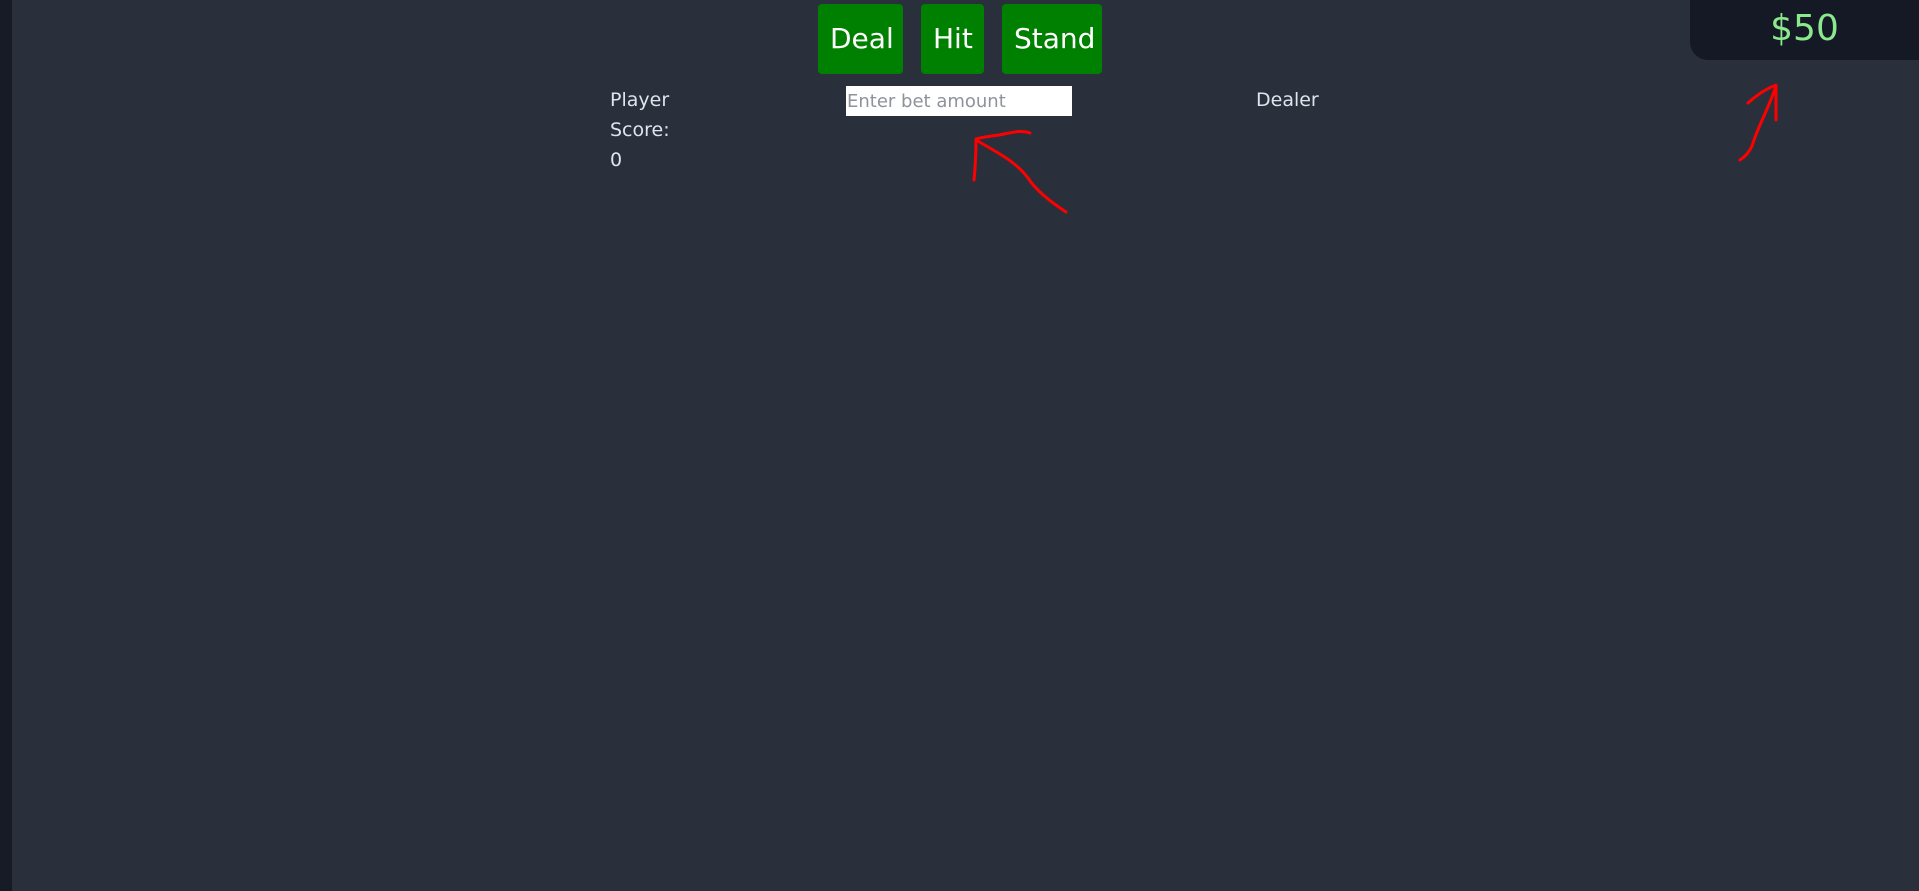 The width and height of the screenshot is (1919, 891). What do you see at coordinates (860, 39) in the screenshot?
I see `deal-button: Deal` at bounding box center [860, 39].